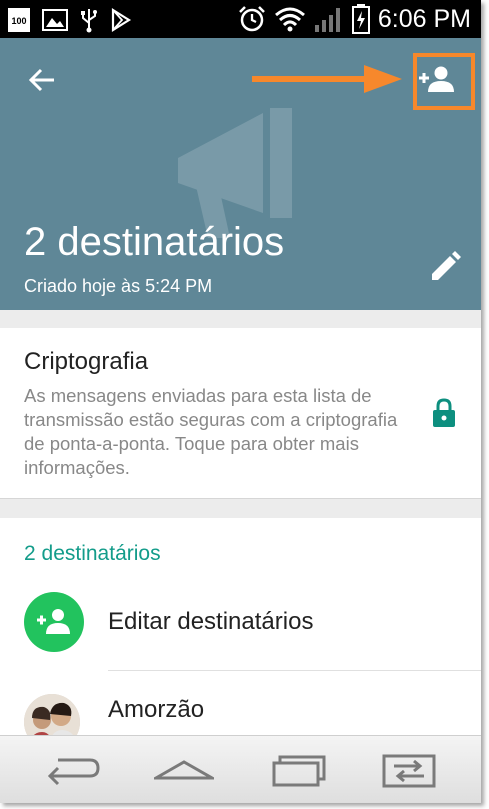  I want to click on battery-saver-icon: 100, so click(19, 20).